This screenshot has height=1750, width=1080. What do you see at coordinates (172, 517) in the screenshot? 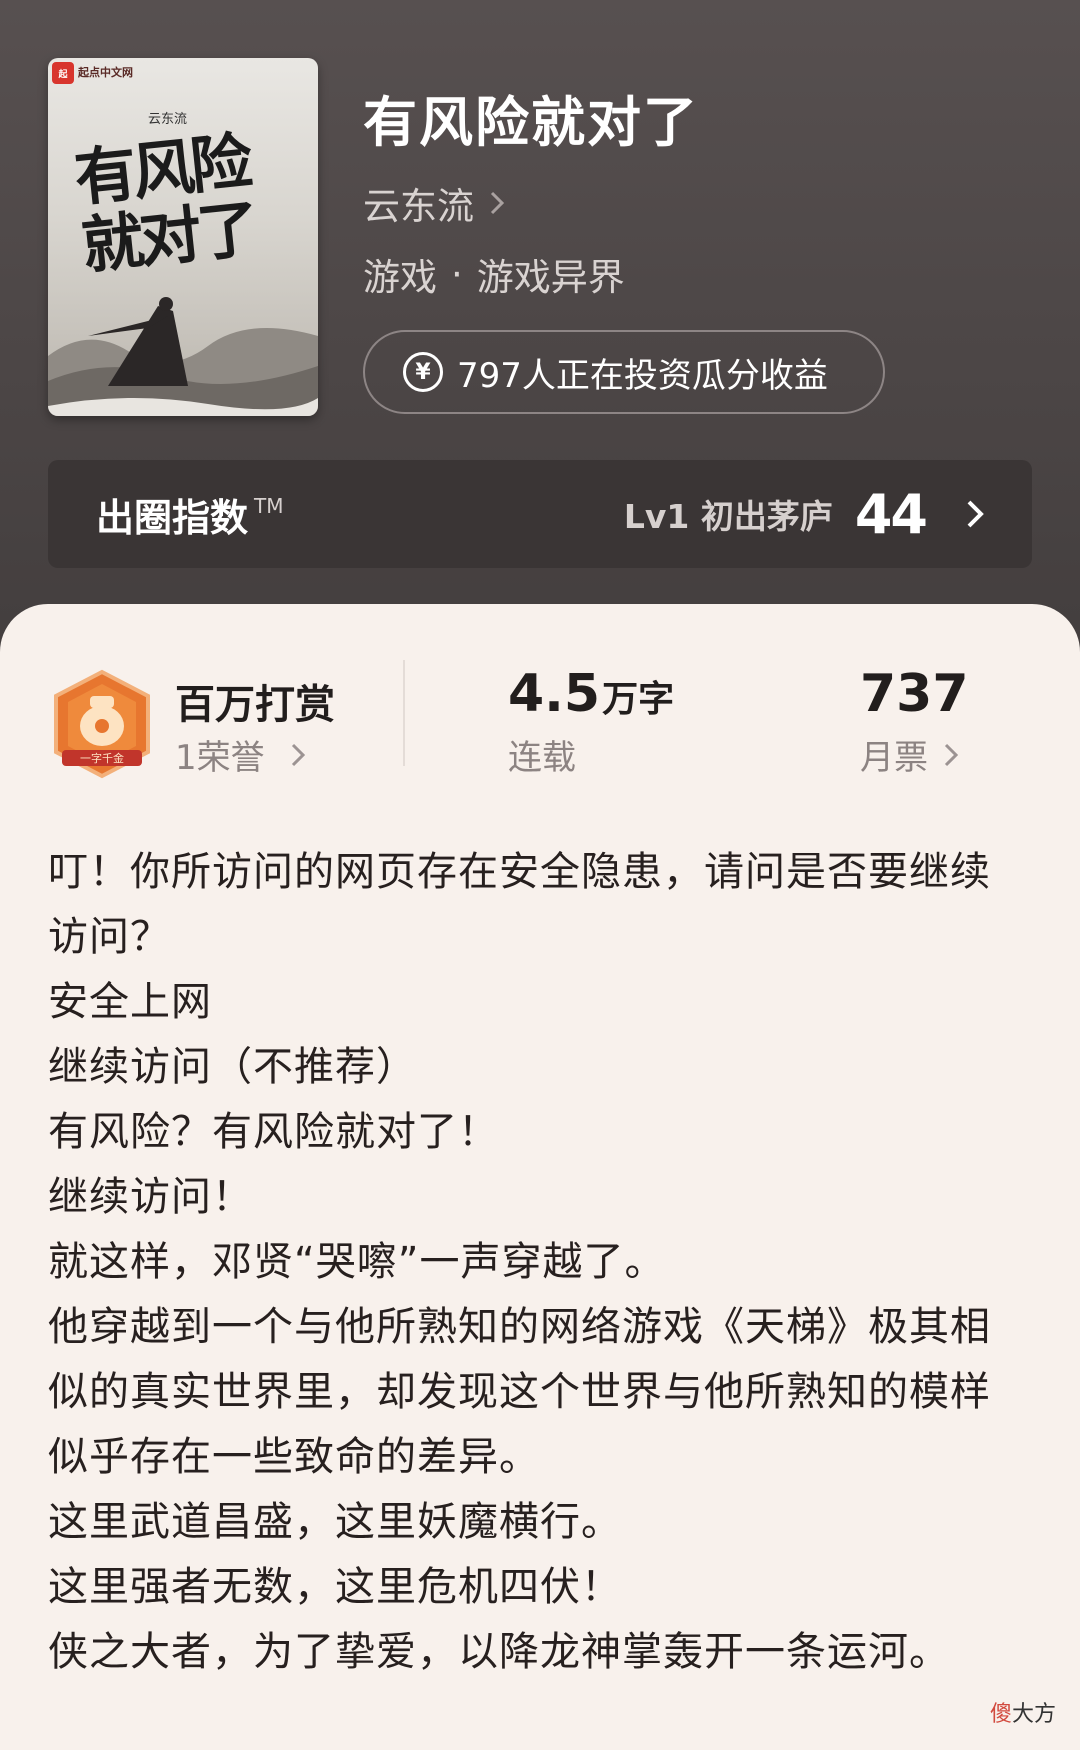
I see `index-label: 出圈指数` at bounding box center [172, 517].